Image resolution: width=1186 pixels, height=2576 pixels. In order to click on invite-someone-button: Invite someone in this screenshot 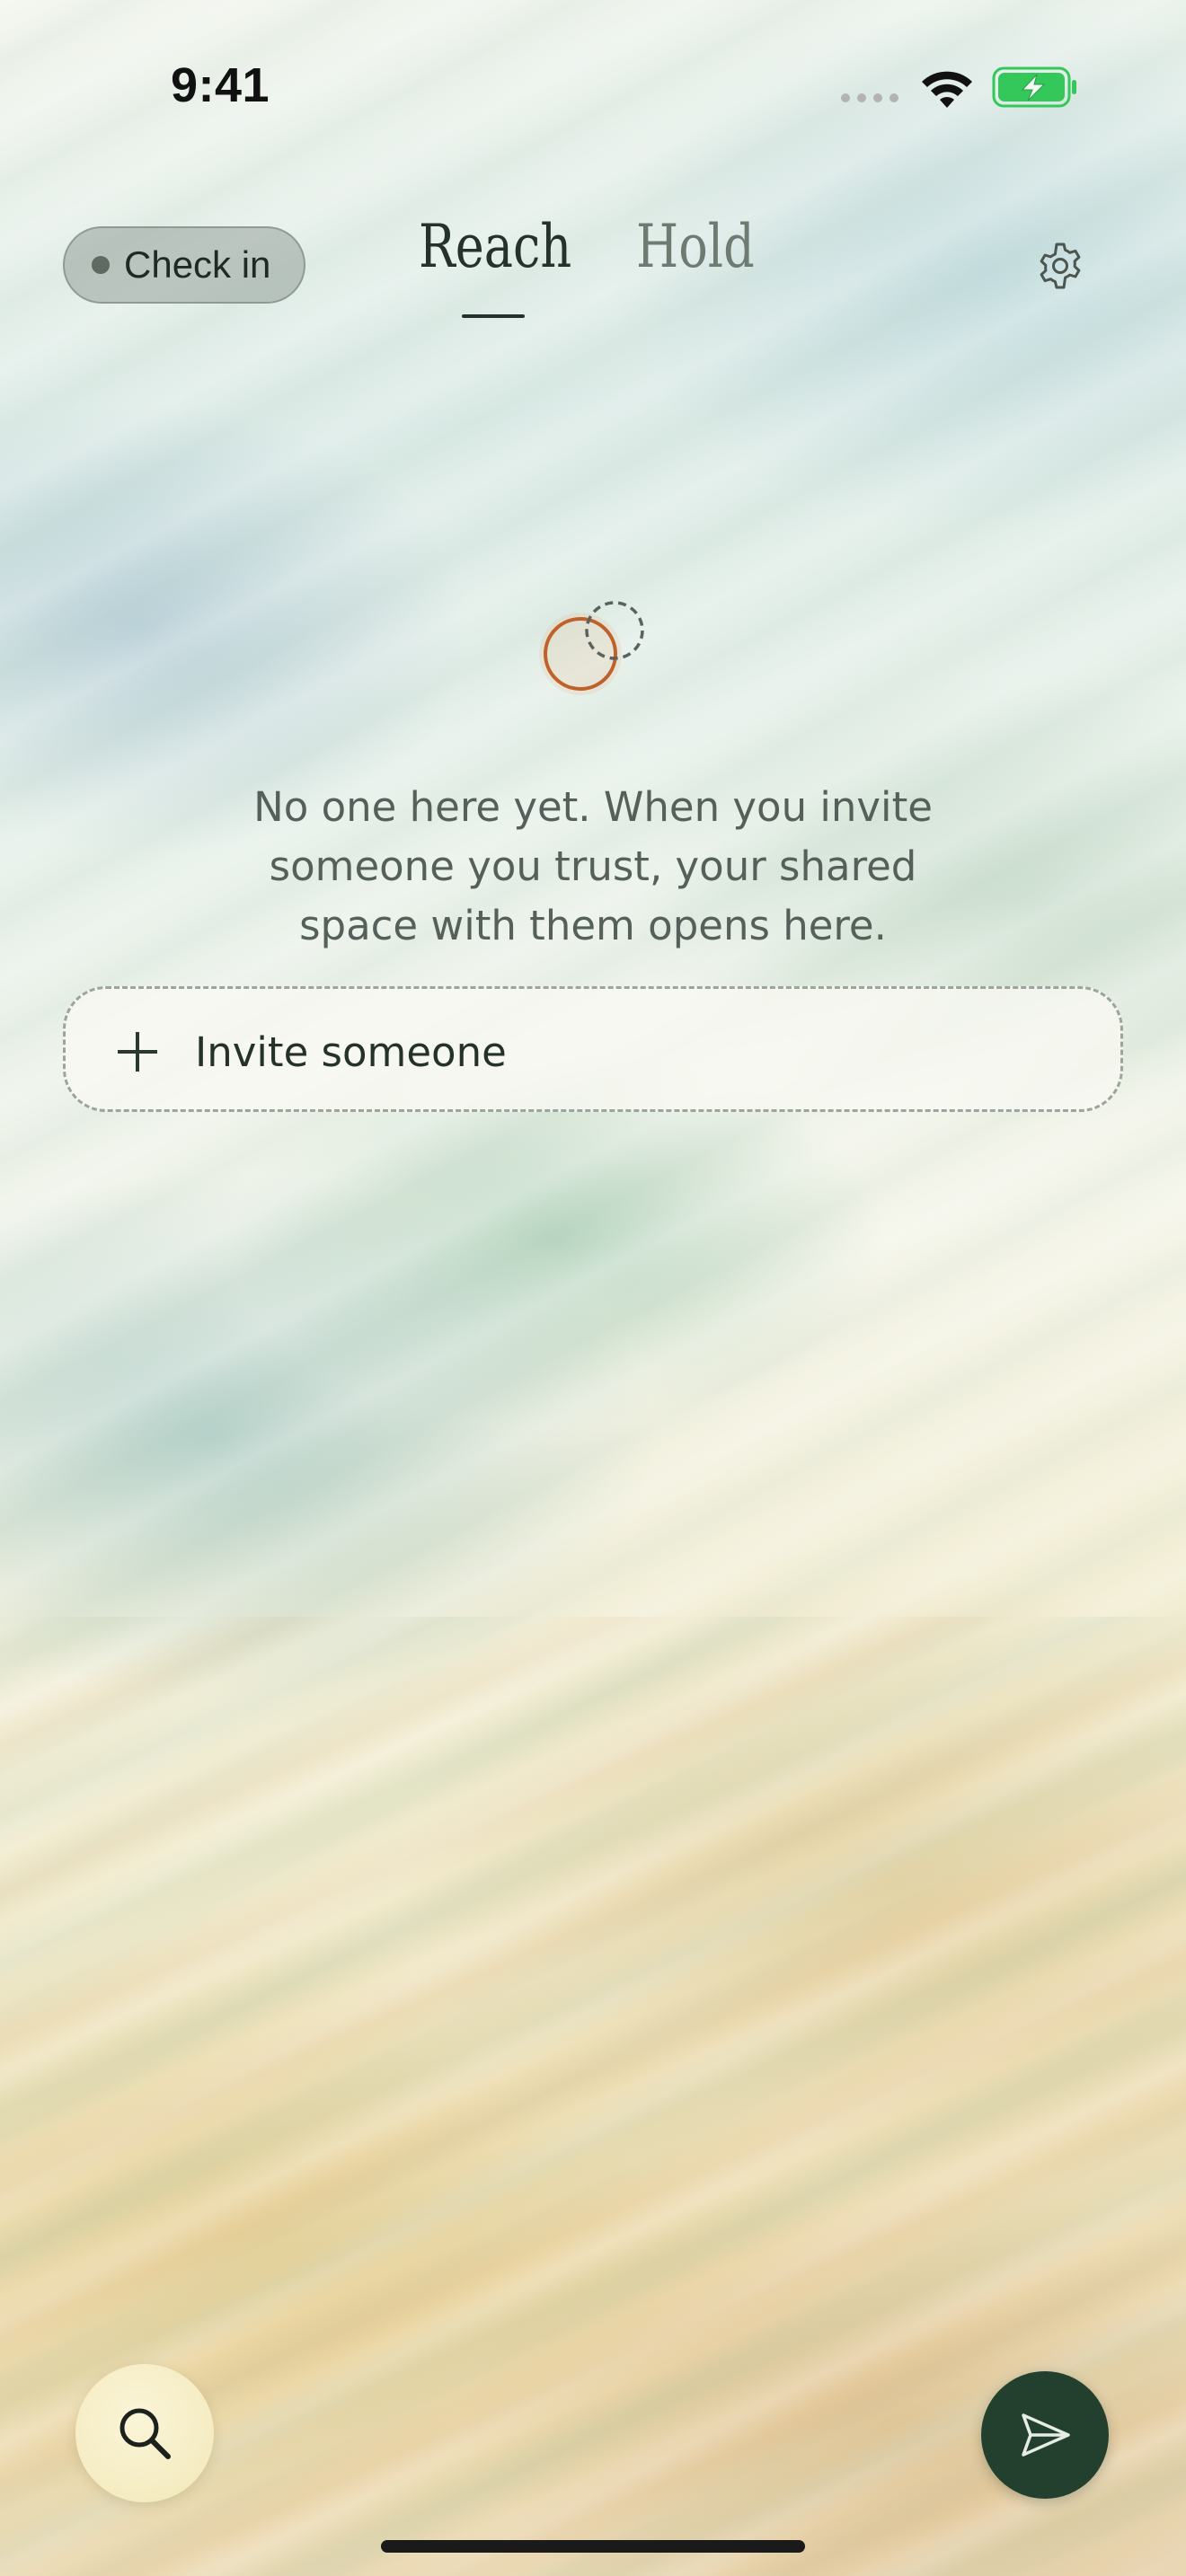, I will do `click(593, 1049)`.